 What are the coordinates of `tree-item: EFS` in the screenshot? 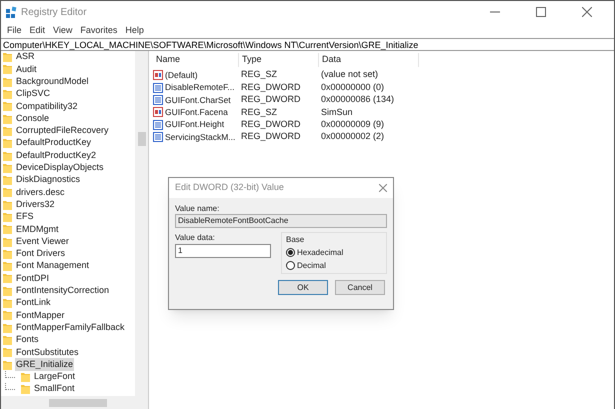 It's located at (25, 217).